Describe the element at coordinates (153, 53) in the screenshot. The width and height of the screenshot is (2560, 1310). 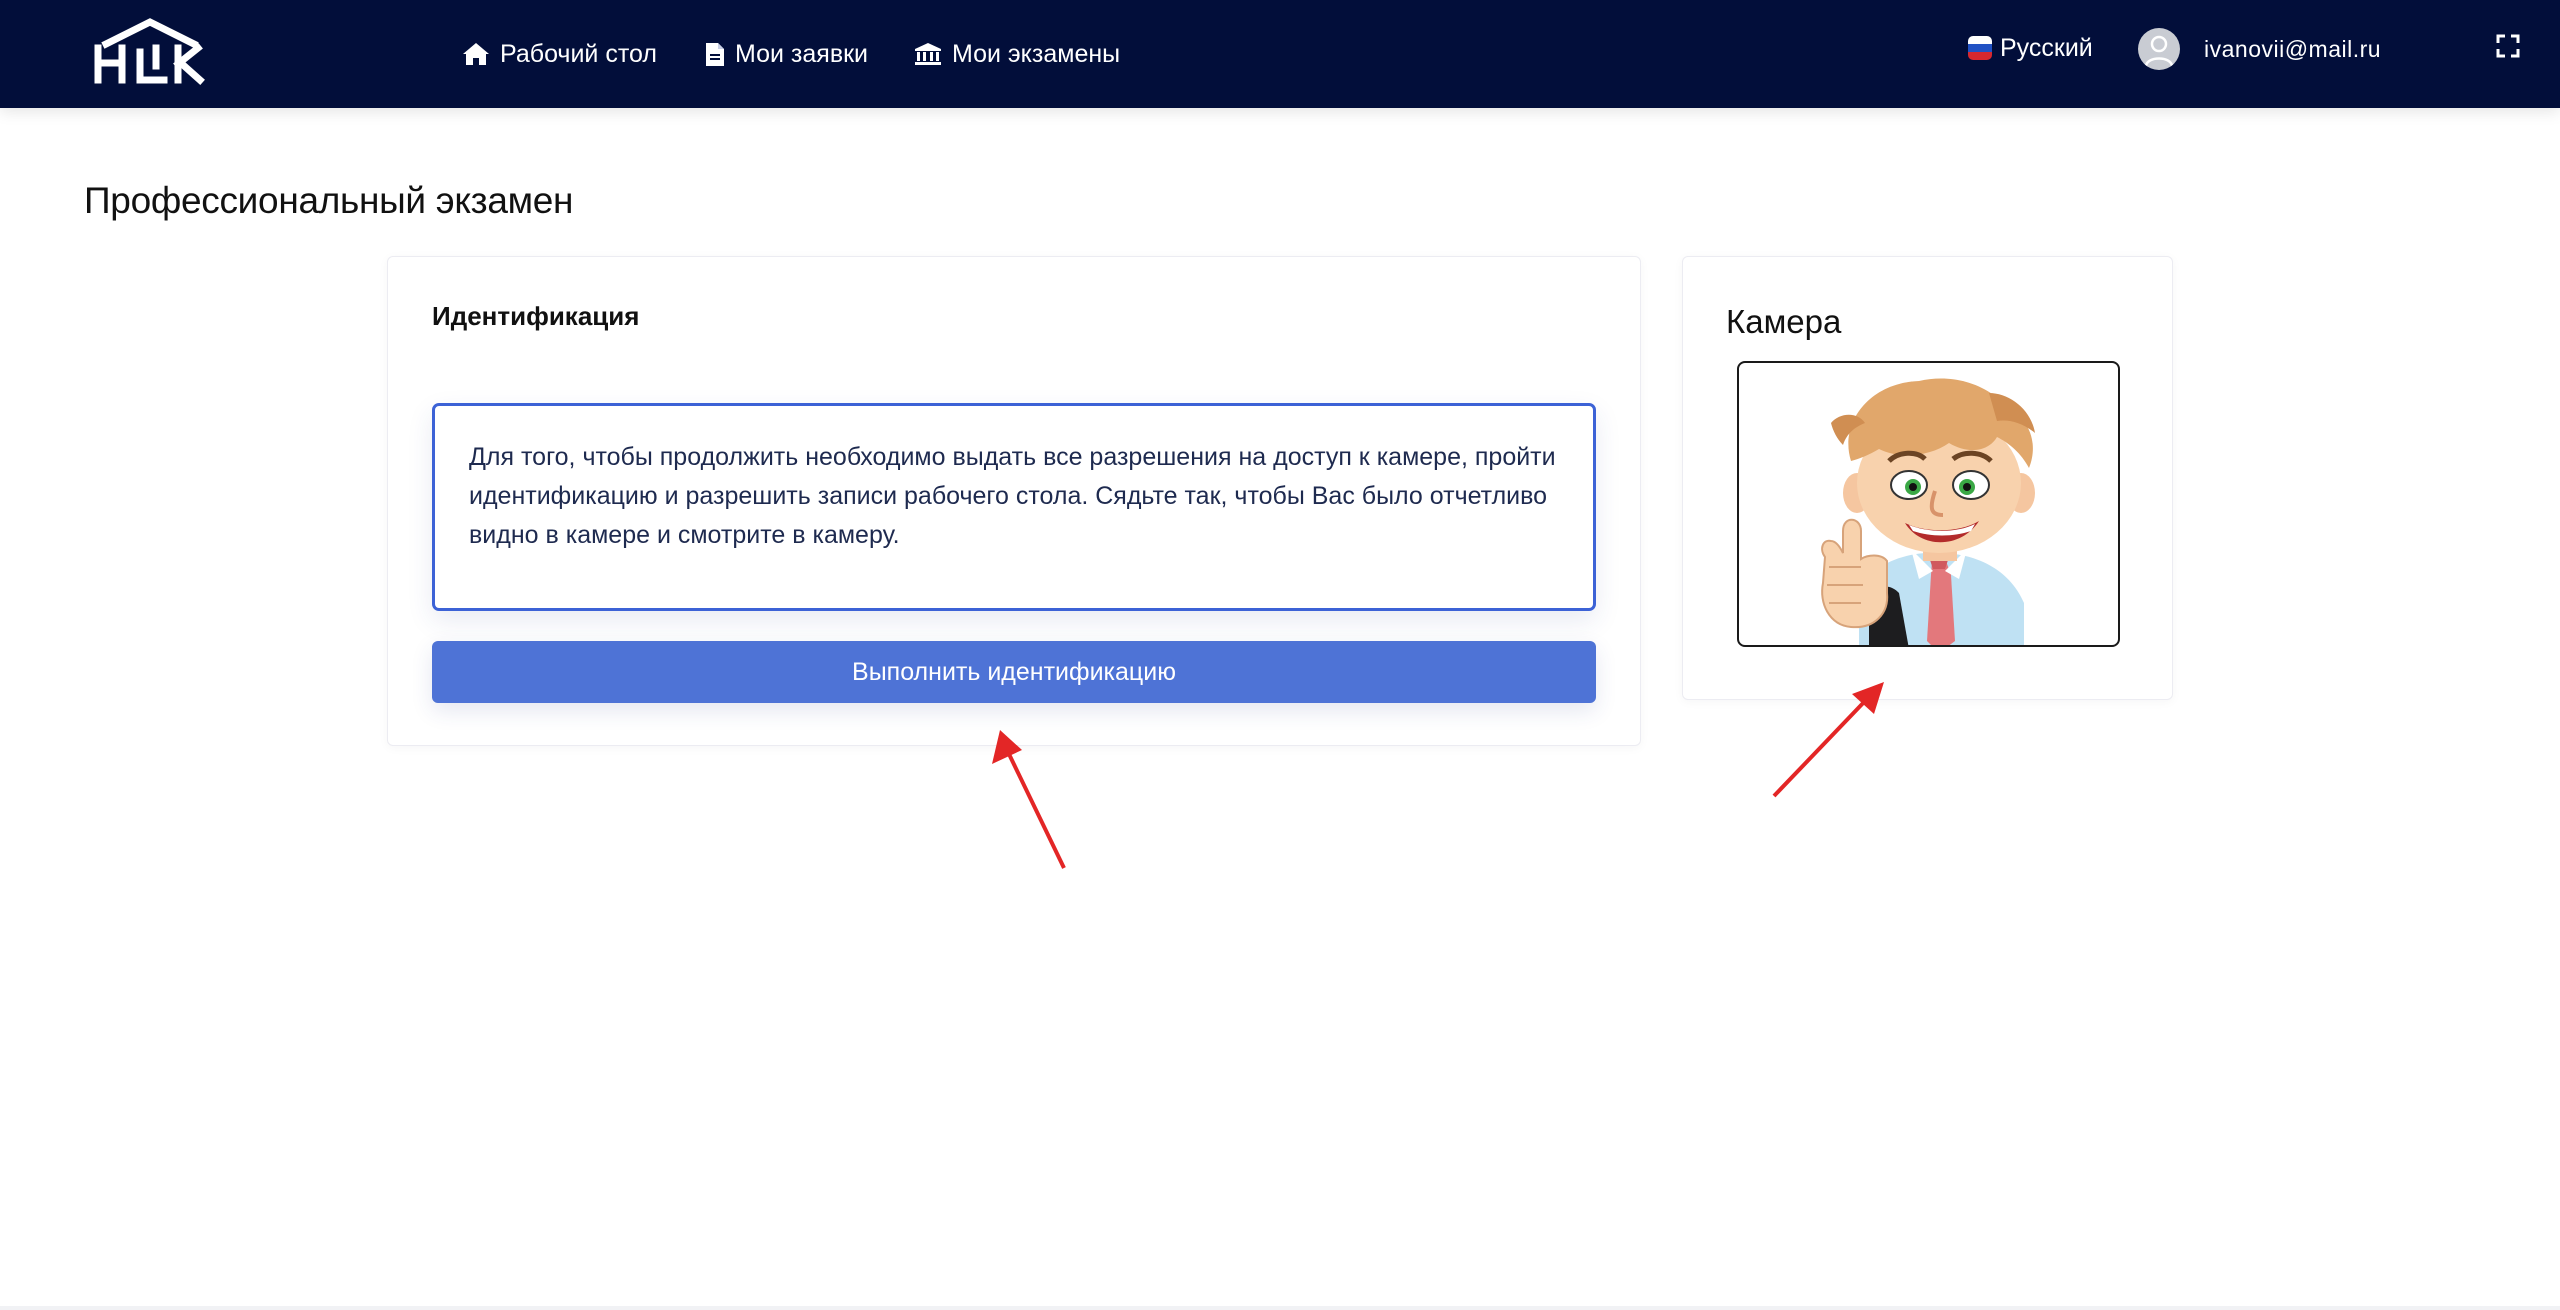
I see `logo` at that location.